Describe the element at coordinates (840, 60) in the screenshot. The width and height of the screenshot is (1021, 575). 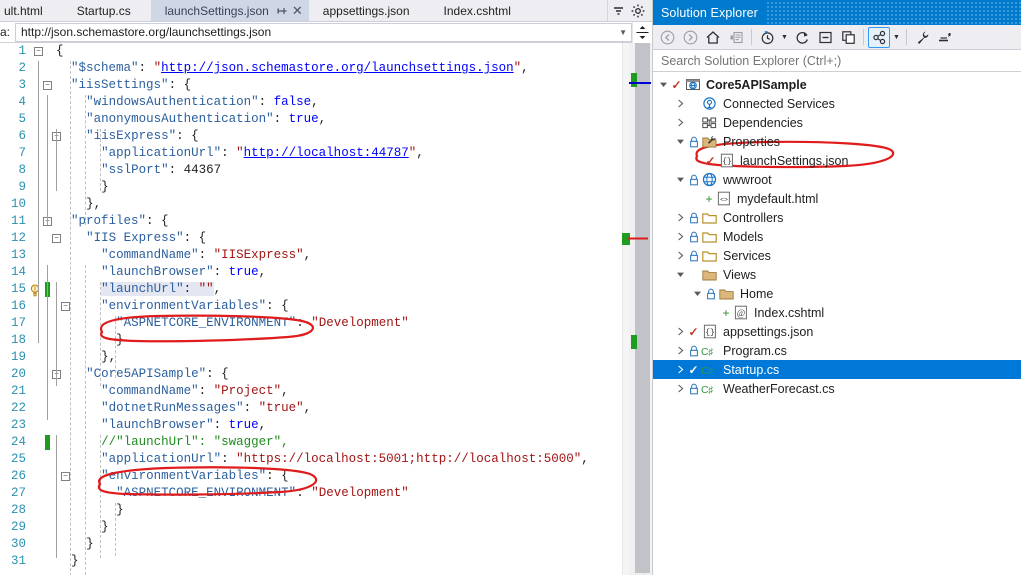
I see `search-input` at that location.